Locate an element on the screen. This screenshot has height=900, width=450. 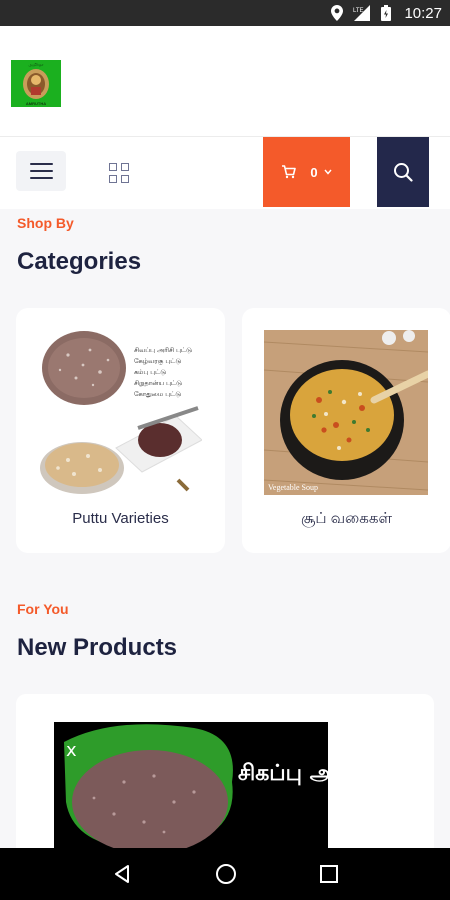
back-icon is located at coordinates (122, 874).